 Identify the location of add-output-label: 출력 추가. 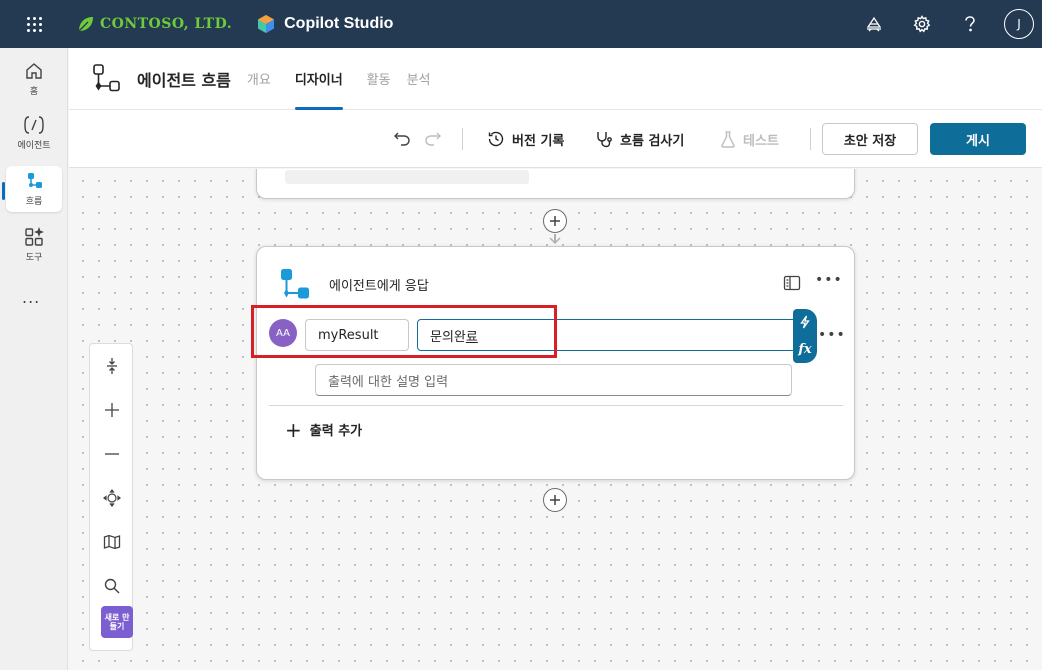
(336, 431).